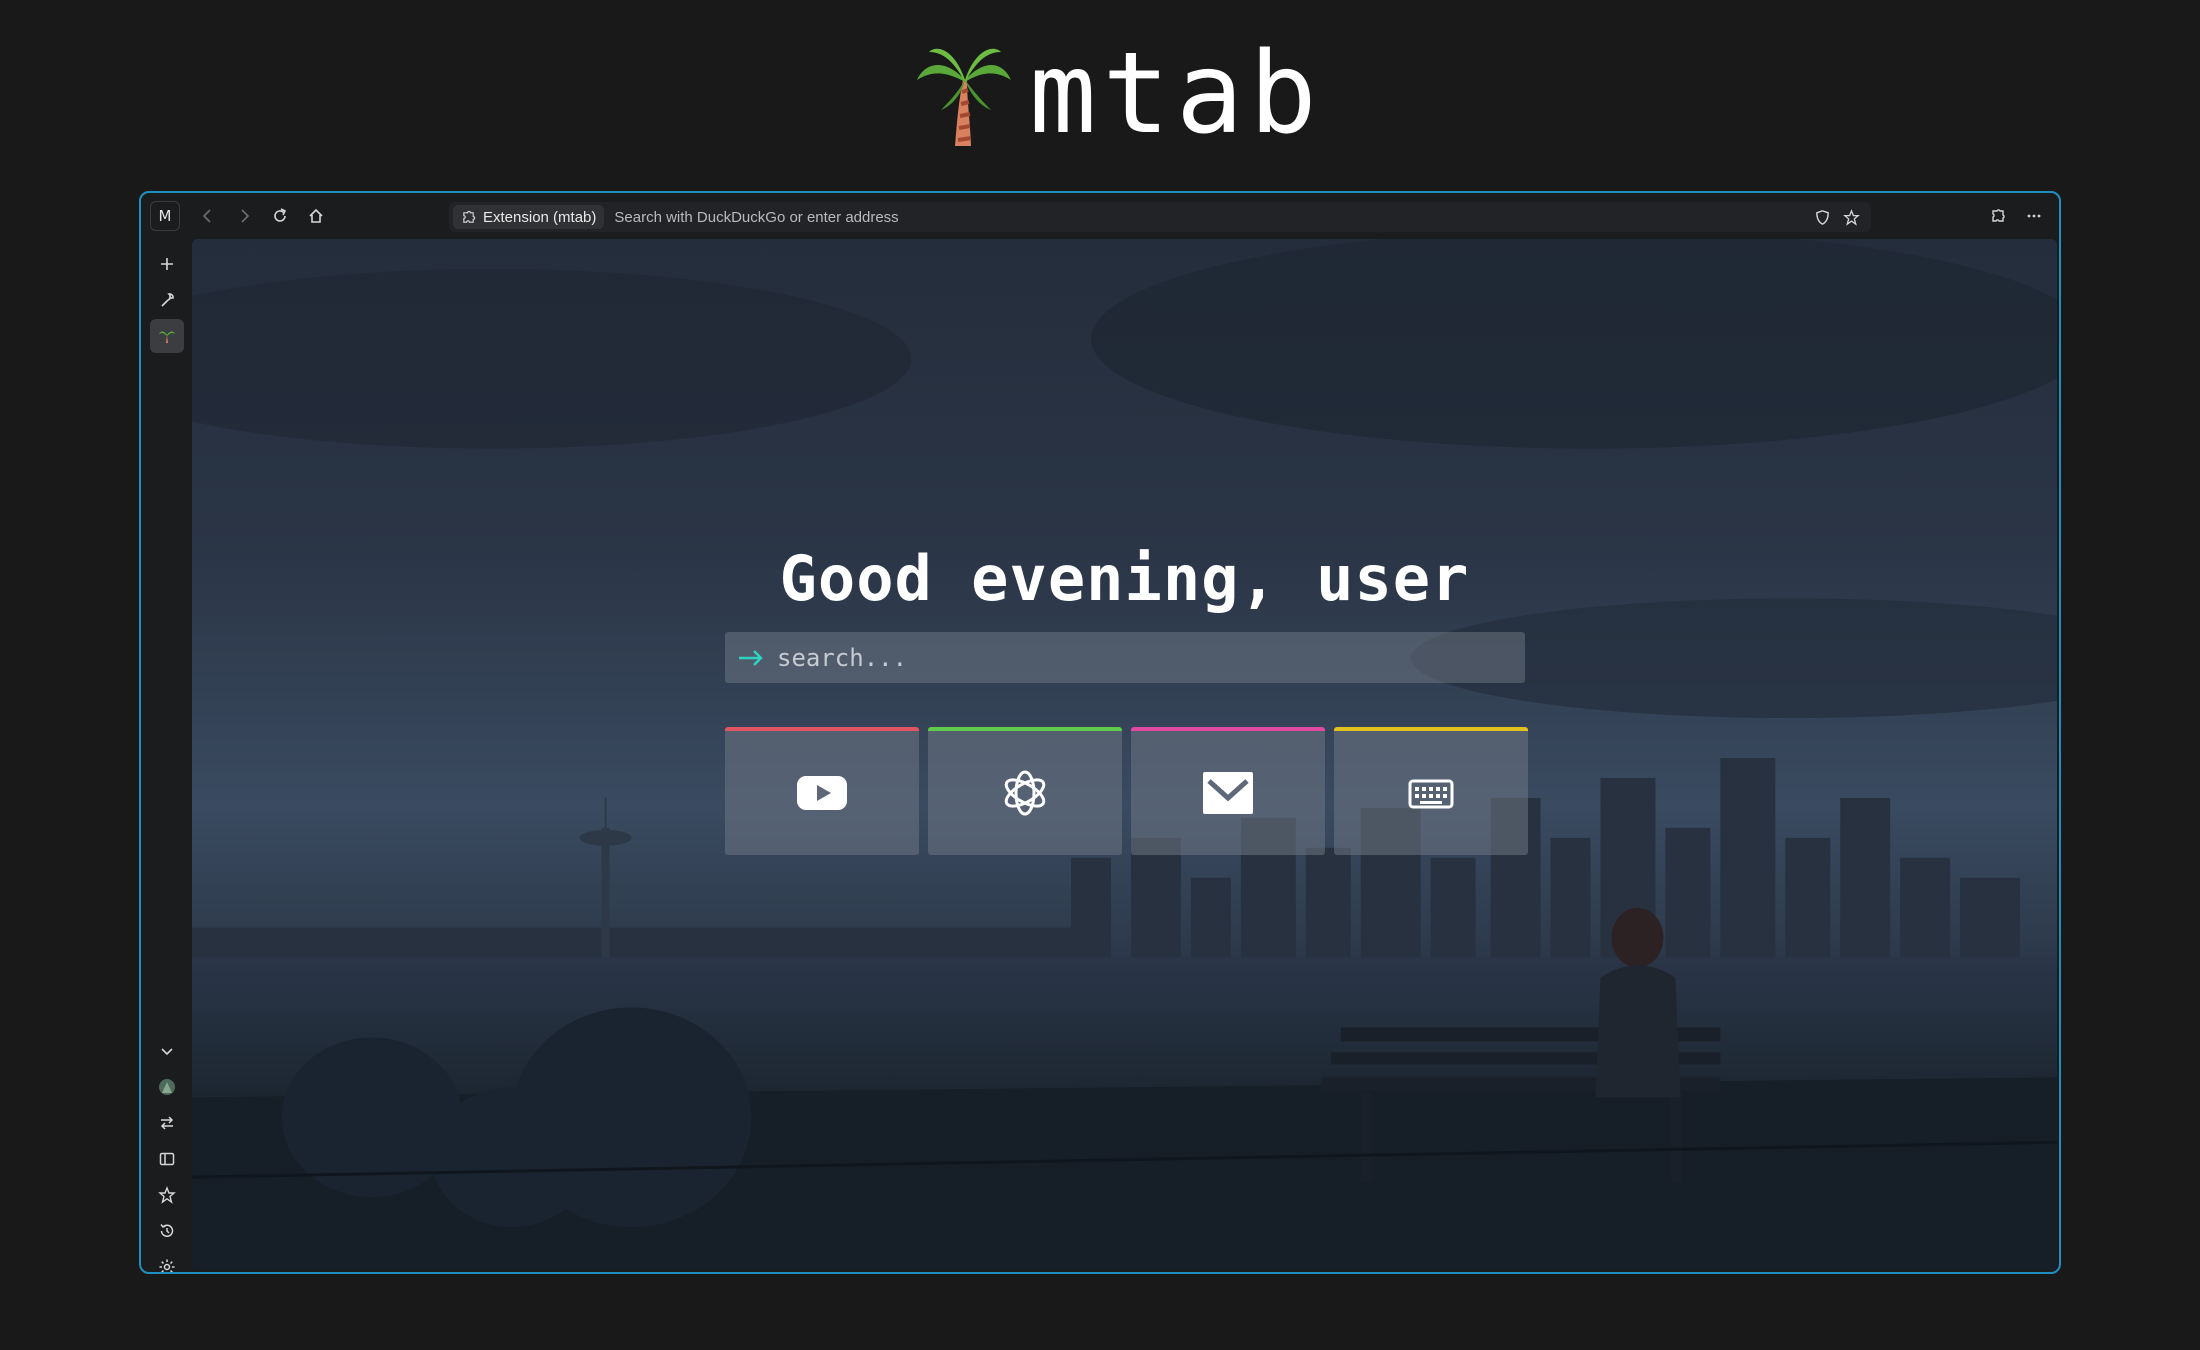 The height and width of the screenshot is (1350, 2200). I want to click on search-input, so click(1137, 657).